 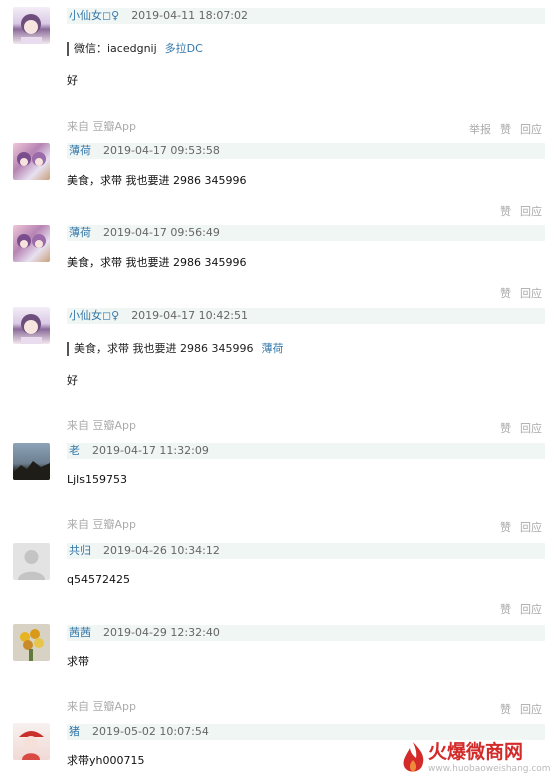 What do you see at coordinates (161, 550) in the screenshot?
I see `comment-time: 2019-04-26 10:34:12` at bounding box center [161, 550].